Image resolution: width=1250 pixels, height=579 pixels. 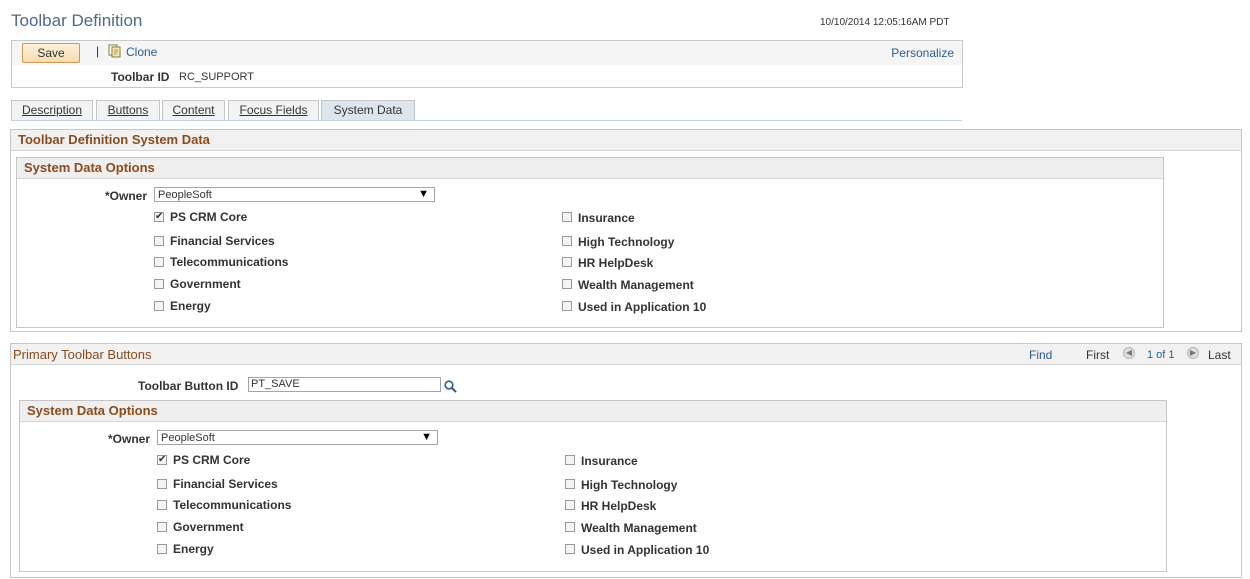 What do you see at coordinates (140, 77) in the screenshot?
I see `toolbar-id-label: Toolbar ID` at bounding box center [140, 77].